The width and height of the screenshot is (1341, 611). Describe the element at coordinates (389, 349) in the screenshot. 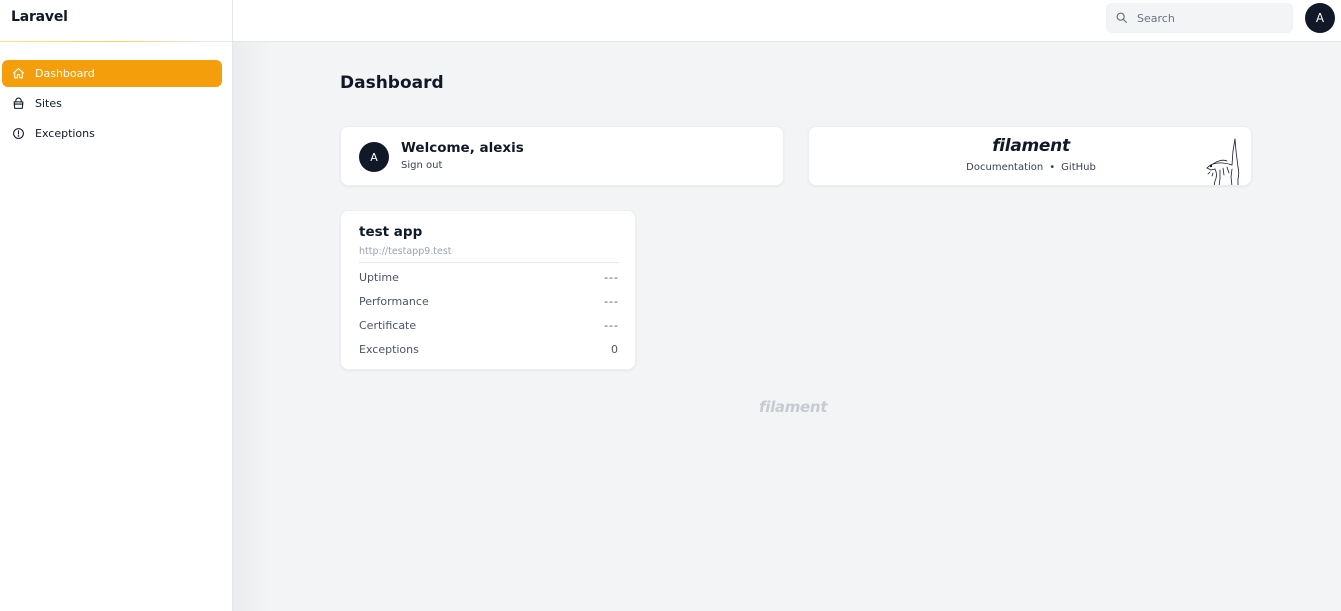

I see `metric-label: Exceptions` at that location.